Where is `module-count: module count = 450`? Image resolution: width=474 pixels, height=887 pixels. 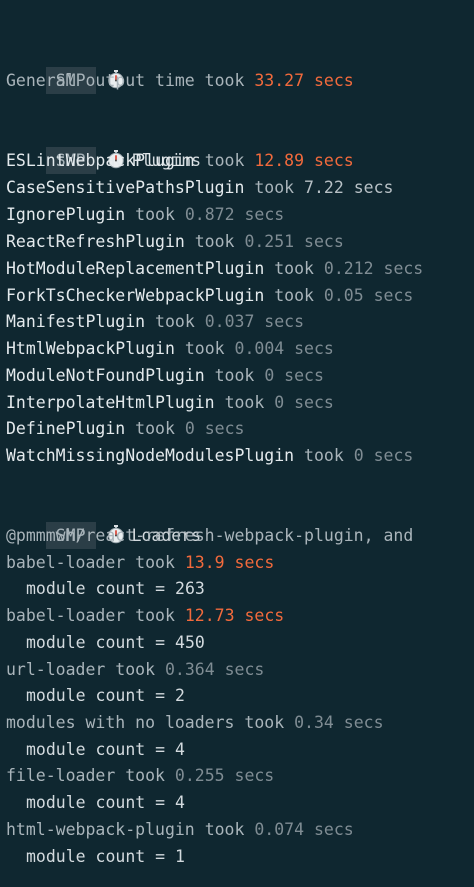
module-count: module count = 450 is located at coordinates (115, 642).